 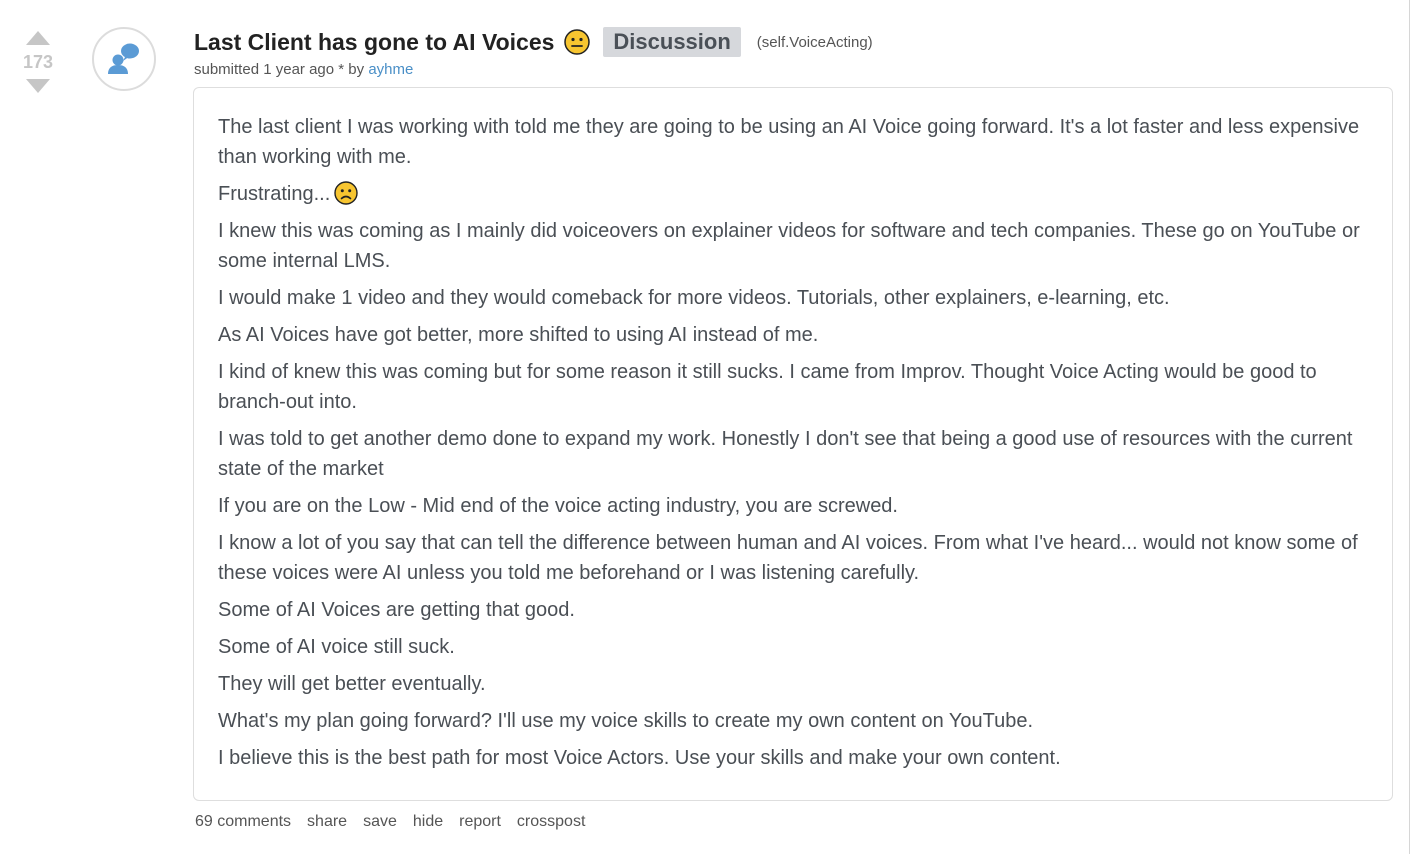 I want to click on post-thumbnail, so click(x=124, y=59).